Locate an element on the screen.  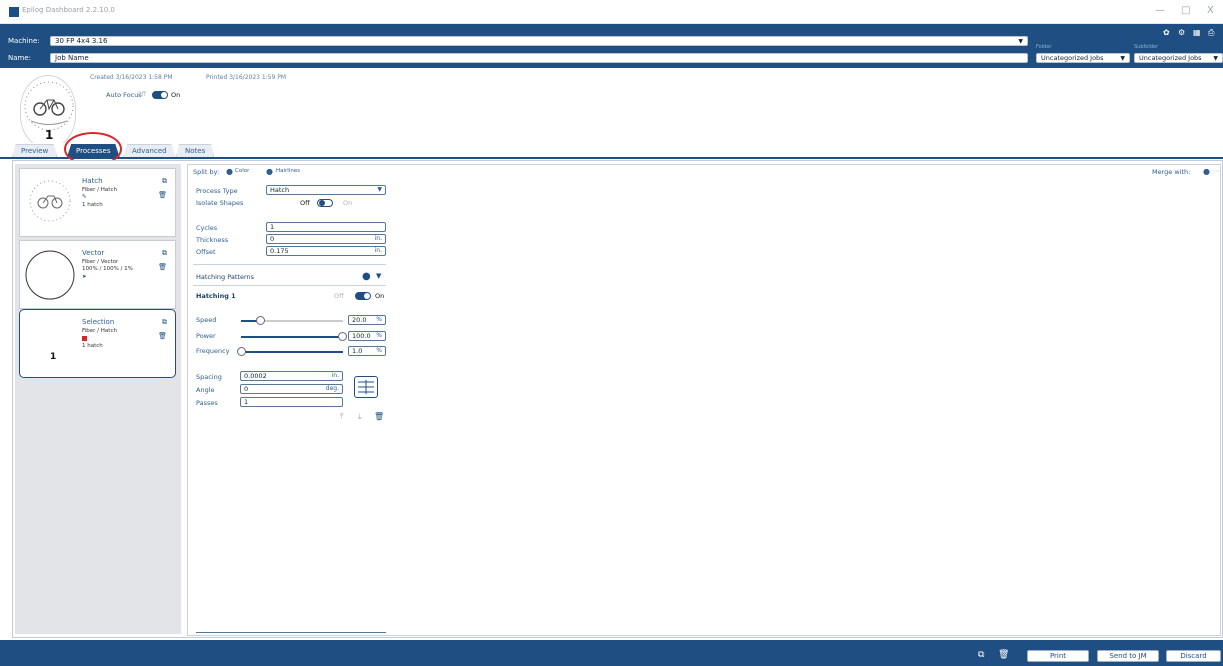
job-thumbnail: 1 is located at coordinates (48, 112).